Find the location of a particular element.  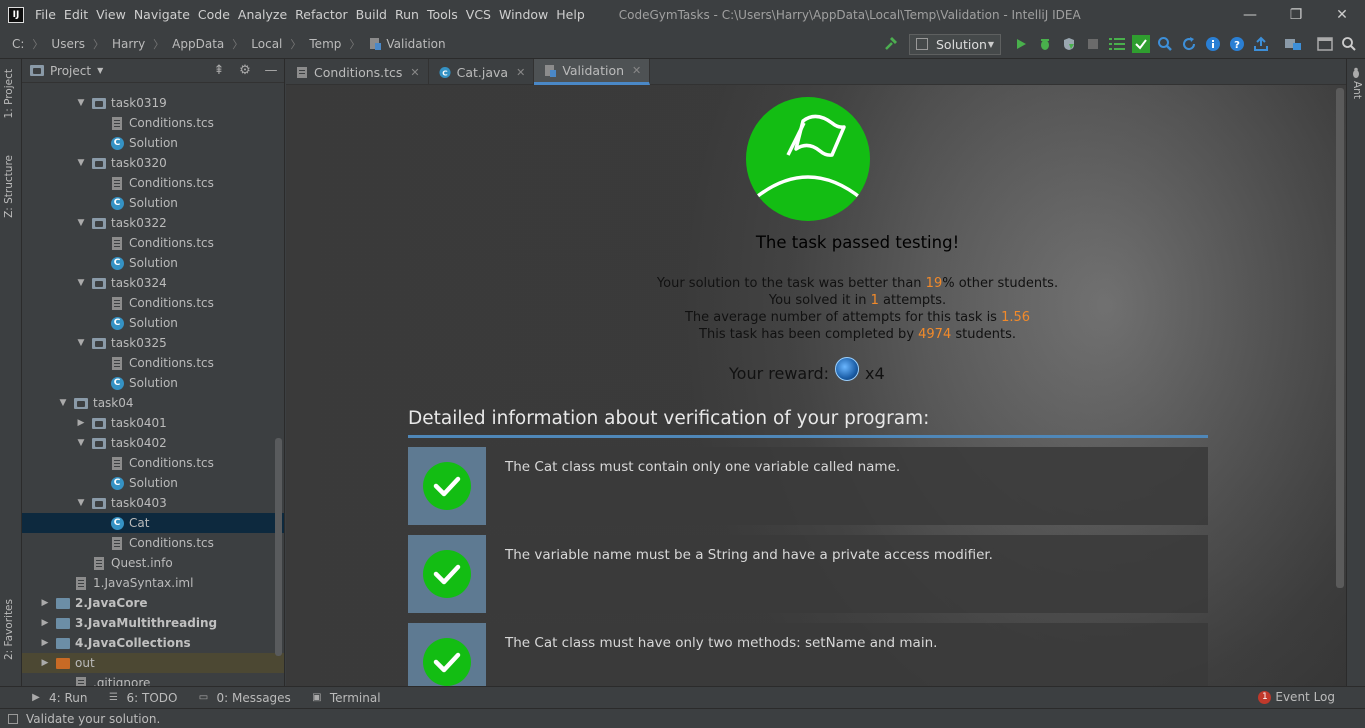

tree-item-4-javacollections: ▶ 4.JavaCollections is located at coordinates (153, 643).